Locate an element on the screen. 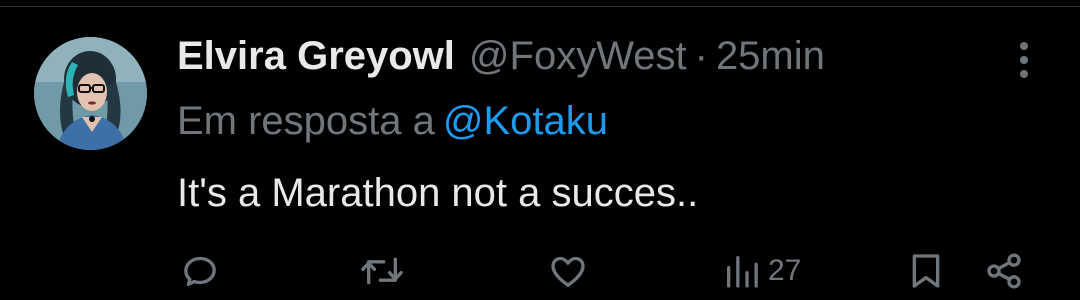  avatar is located at coordinates (90, 93).